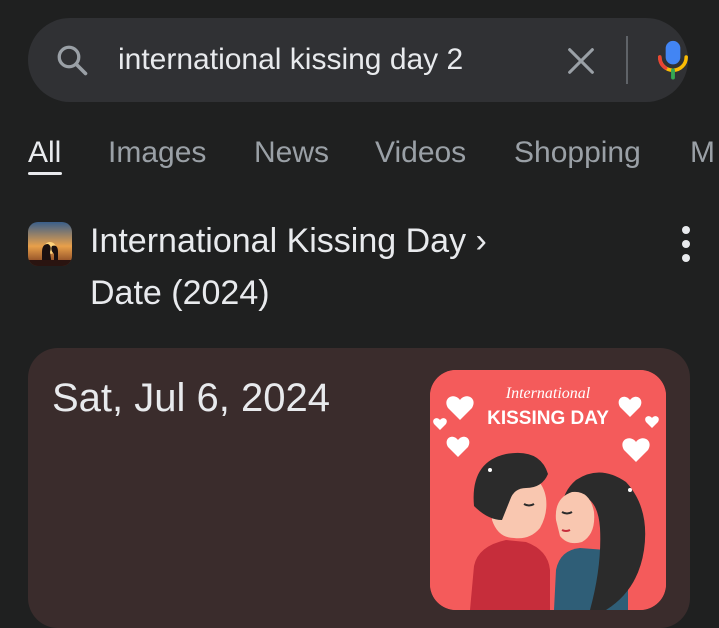  I want to click on chevron-right-icon: ›, so click(481, 241).